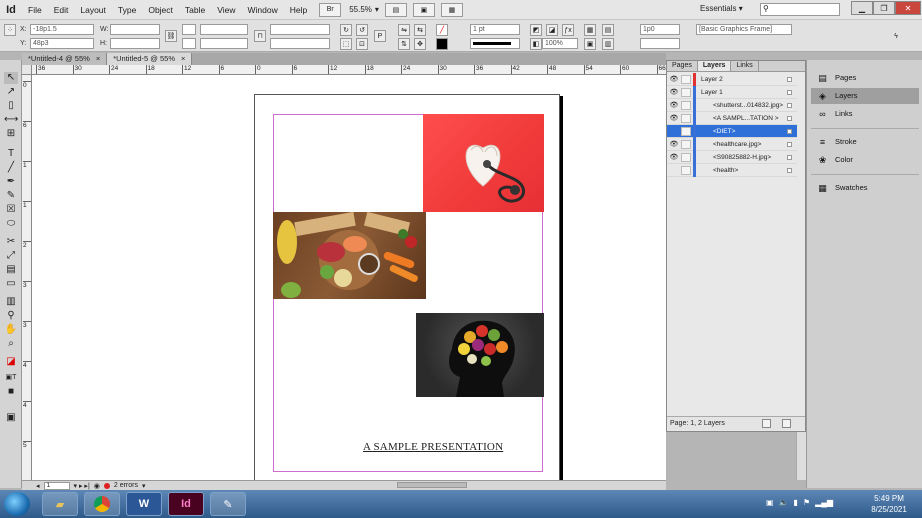 The image size is (922, 518). I want to click on width-field, so click(135, 29).